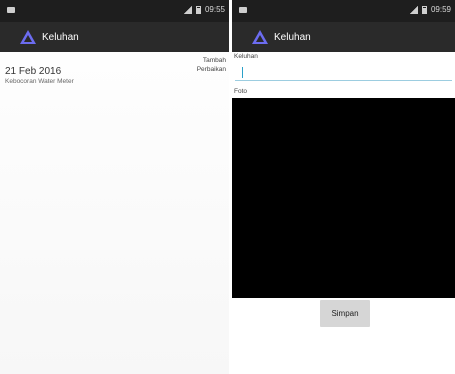 This screenshot has height=374, width=455. Describe the element at coordinates (241, 91) in the screenshot. I see `photo-label: Foto` at that location.